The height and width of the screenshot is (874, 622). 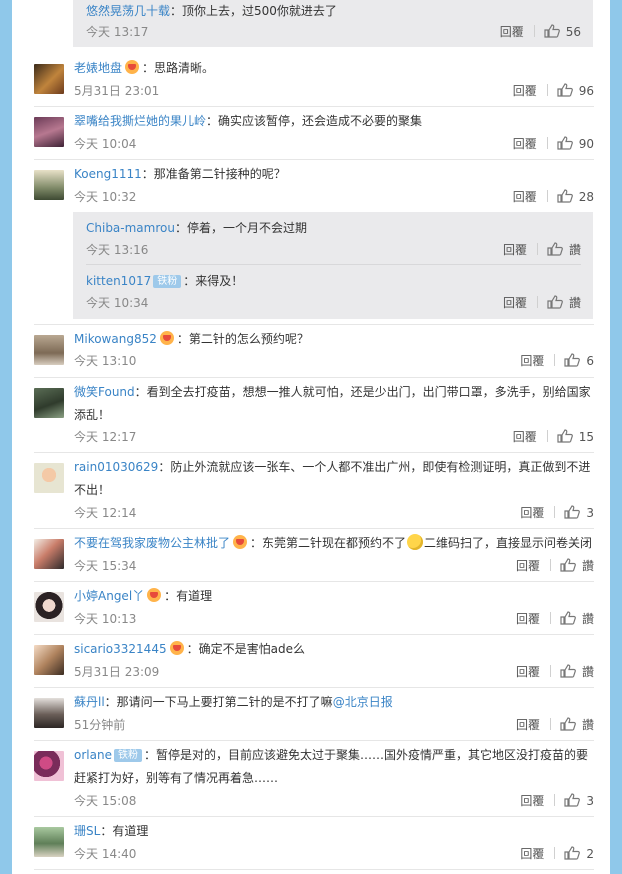 I want to click on user-link: 悠然晃荡几十载, so click(x=128, y=11).